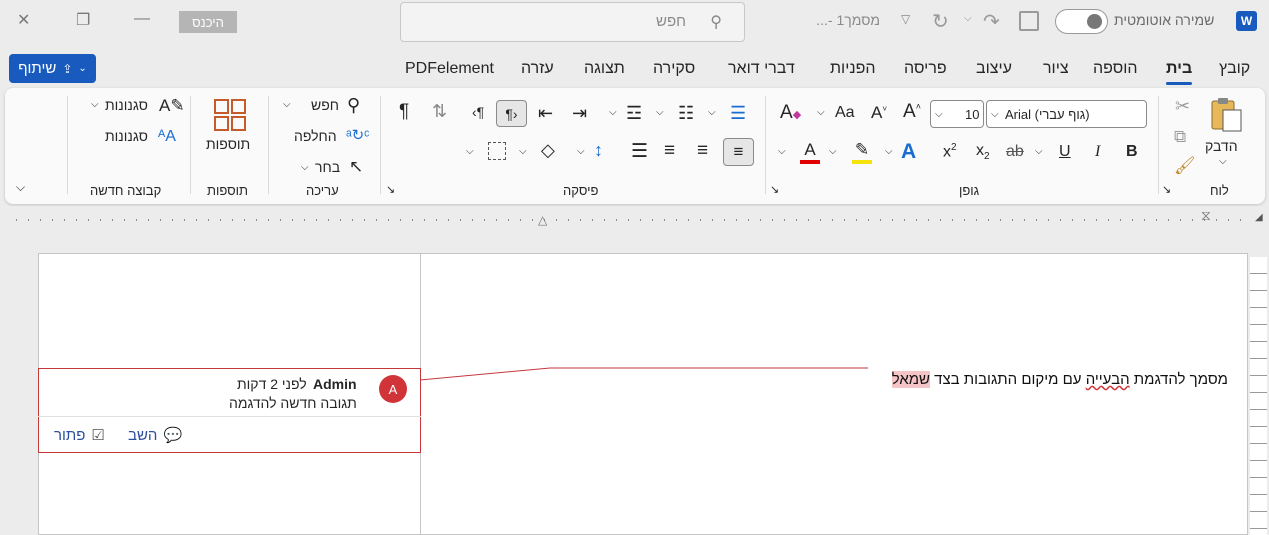 This screenshot has height=535, width=1269. I want to click on strikethrough-icon: ab, so click(1015, 152).